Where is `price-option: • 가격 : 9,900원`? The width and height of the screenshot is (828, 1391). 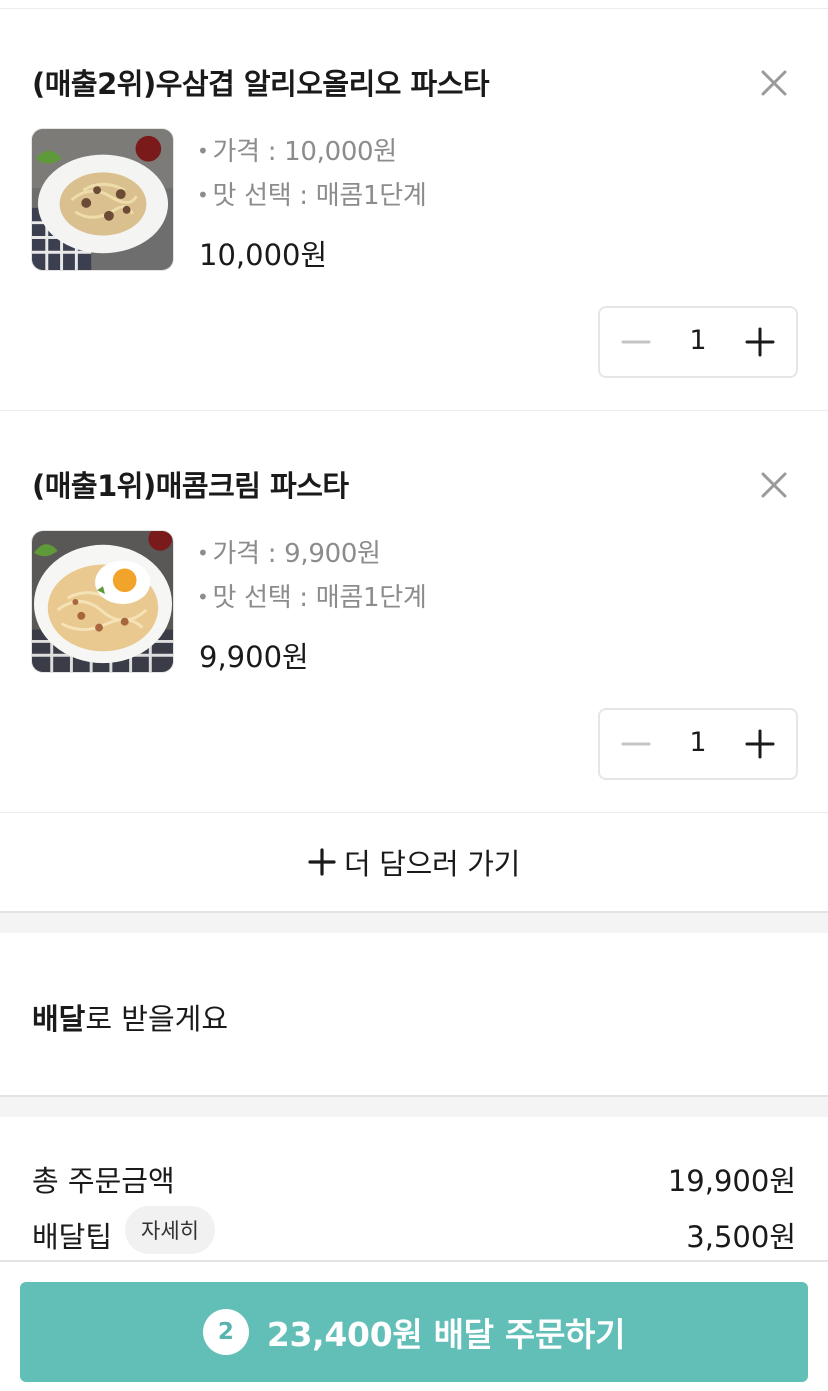 price-option: • 가격 : 9,900원 is located at coordinates (289, 554).